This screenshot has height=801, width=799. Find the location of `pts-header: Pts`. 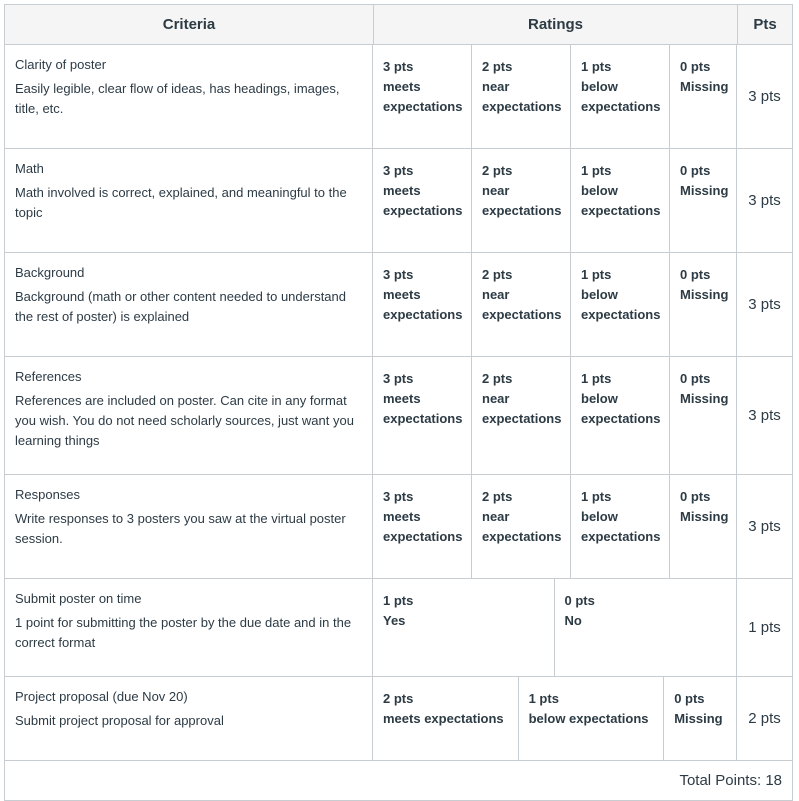

pts-header: Pts is located at coordinates (765, 24).